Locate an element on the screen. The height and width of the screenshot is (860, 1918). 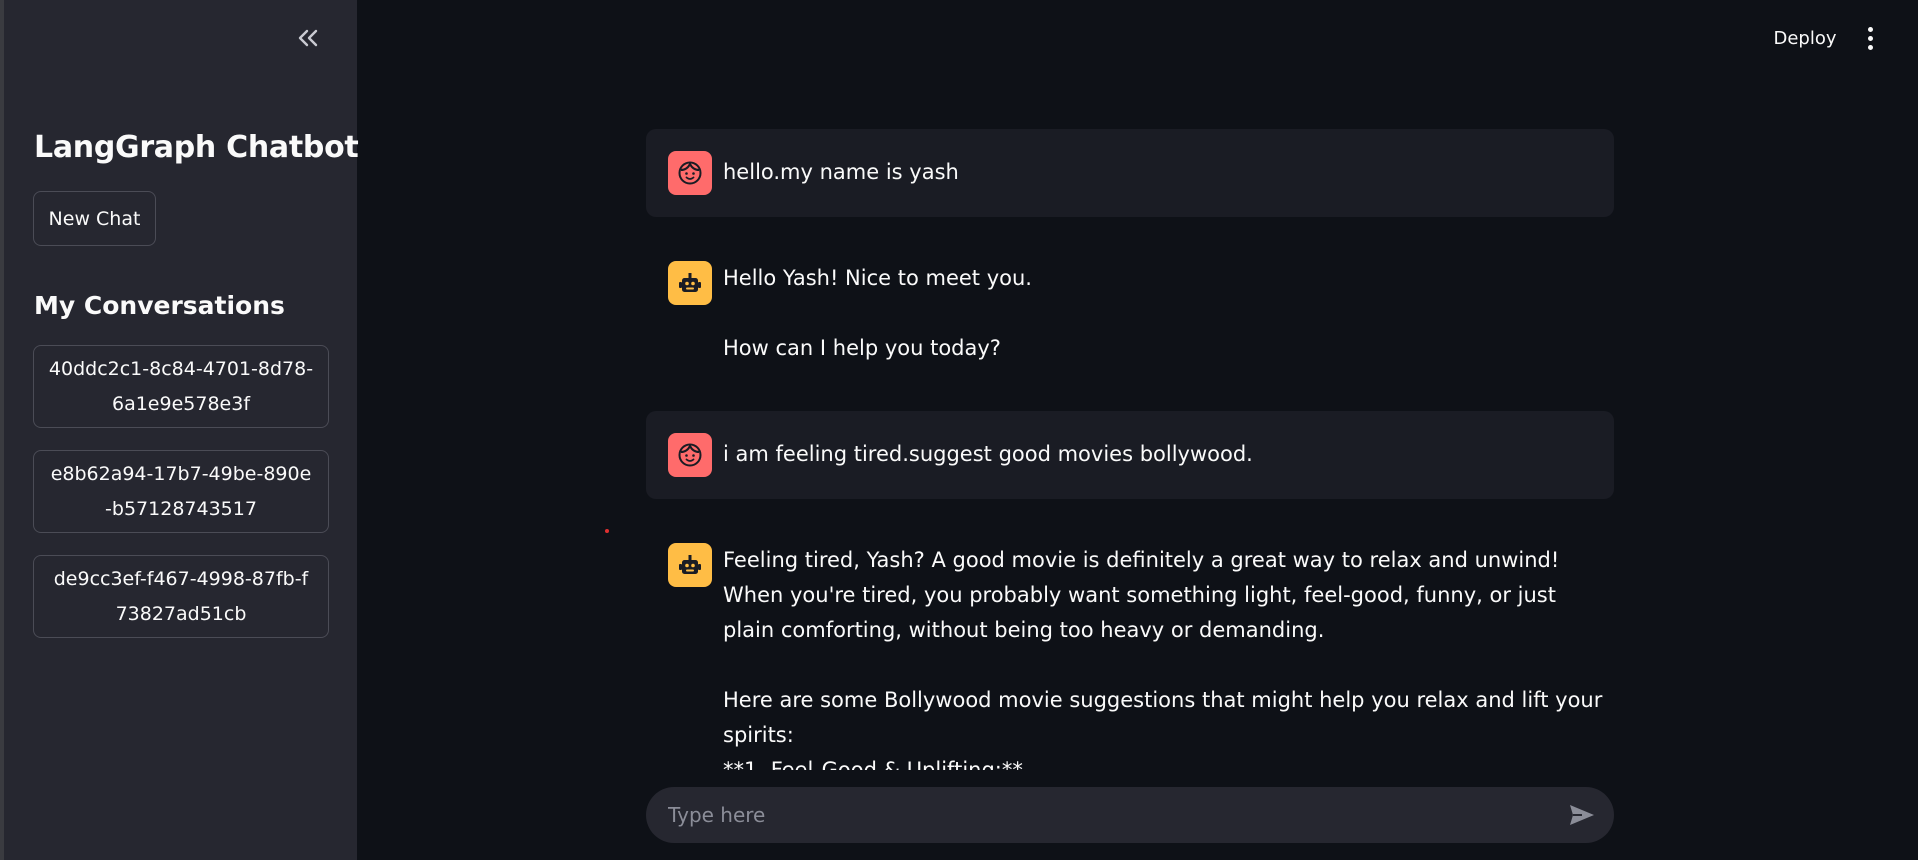
message-text: Hello Yash! Nice to meet you. is located at coordinates (877, 278).